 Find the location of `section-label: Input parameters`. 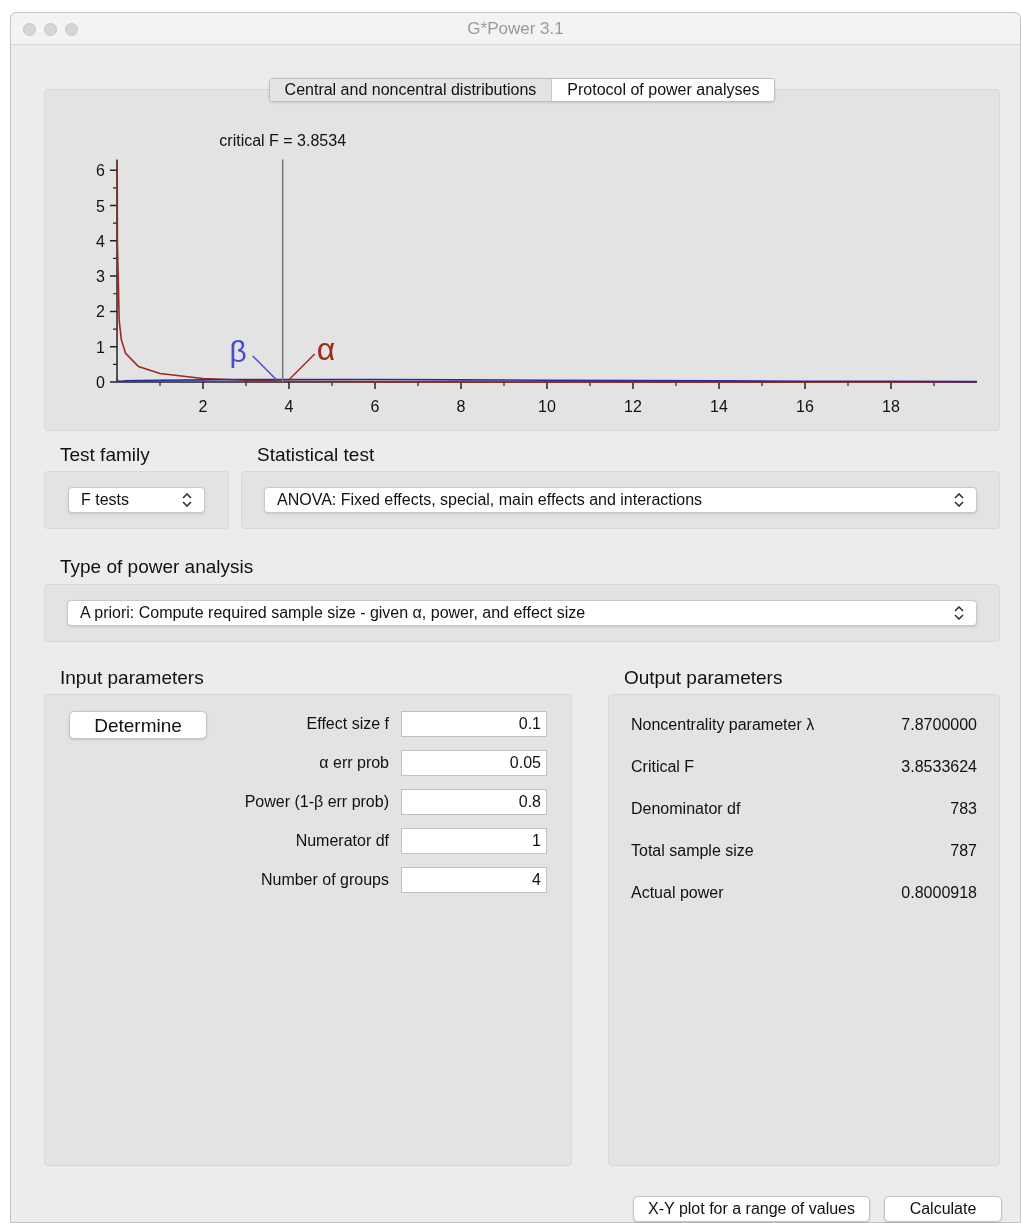

section-label: Input parameters is located at coordinates (132, 677).